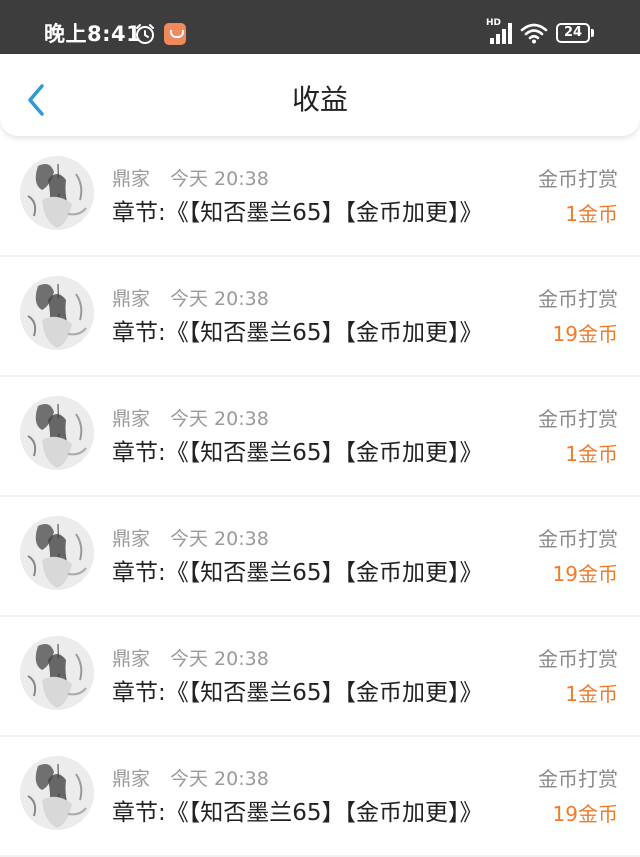 The height and width of the screenshot is (857, 640). I want to click on battery-icon: 24, so click(573, 33).